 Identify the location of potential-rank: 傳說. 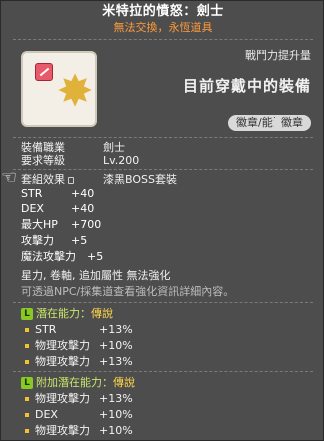
(102, 313).